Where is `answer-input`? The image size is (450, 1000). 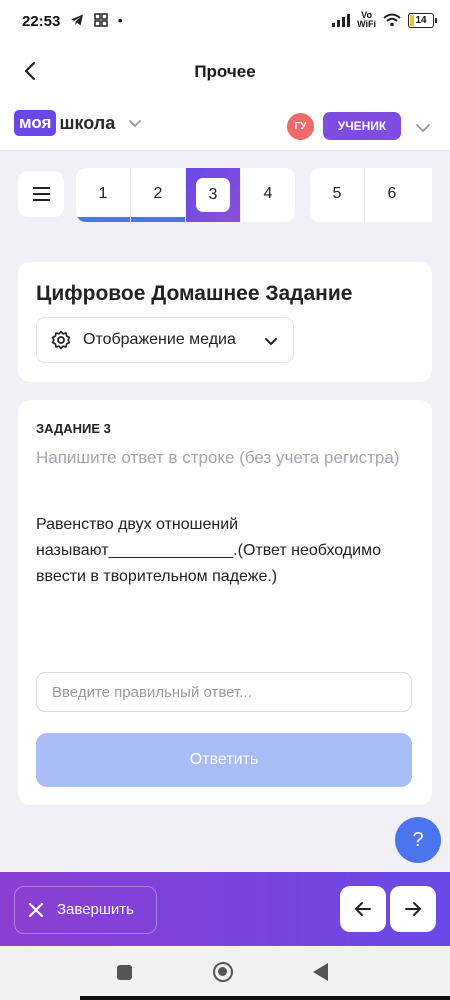 answer-input is located at coordinates (224, 692).